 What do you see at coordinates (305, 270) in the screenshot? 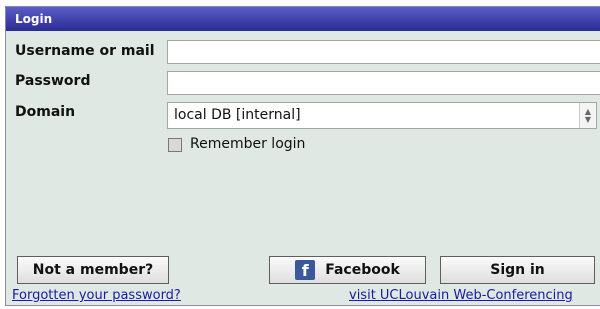
I see `facebook-icon: f` at bounding box center [305, 270].